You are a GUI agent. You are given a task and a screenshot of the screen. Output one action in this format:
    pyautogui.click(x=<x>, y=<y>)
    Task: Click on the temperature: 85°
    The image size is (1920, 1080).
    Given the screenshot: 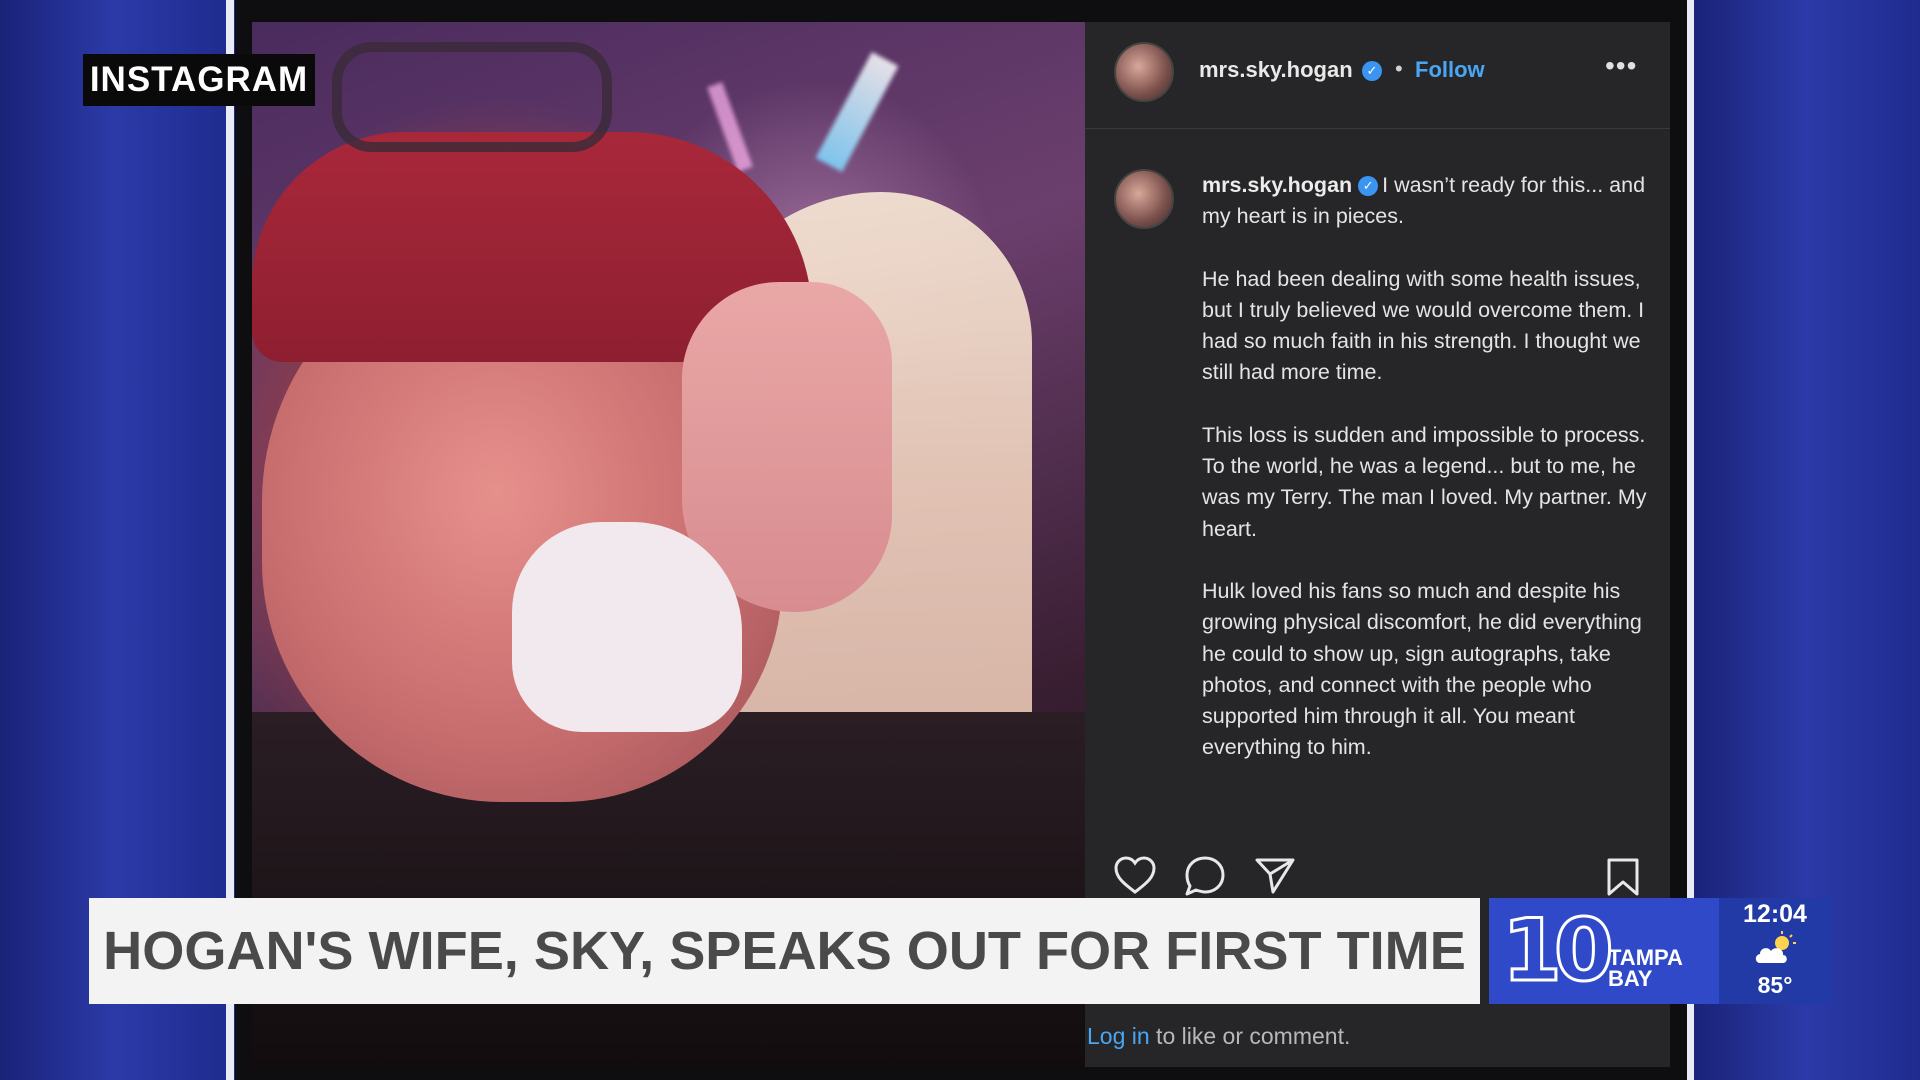 What is the action you would take?
    pyautogui.click(x=1775, y=985)
    